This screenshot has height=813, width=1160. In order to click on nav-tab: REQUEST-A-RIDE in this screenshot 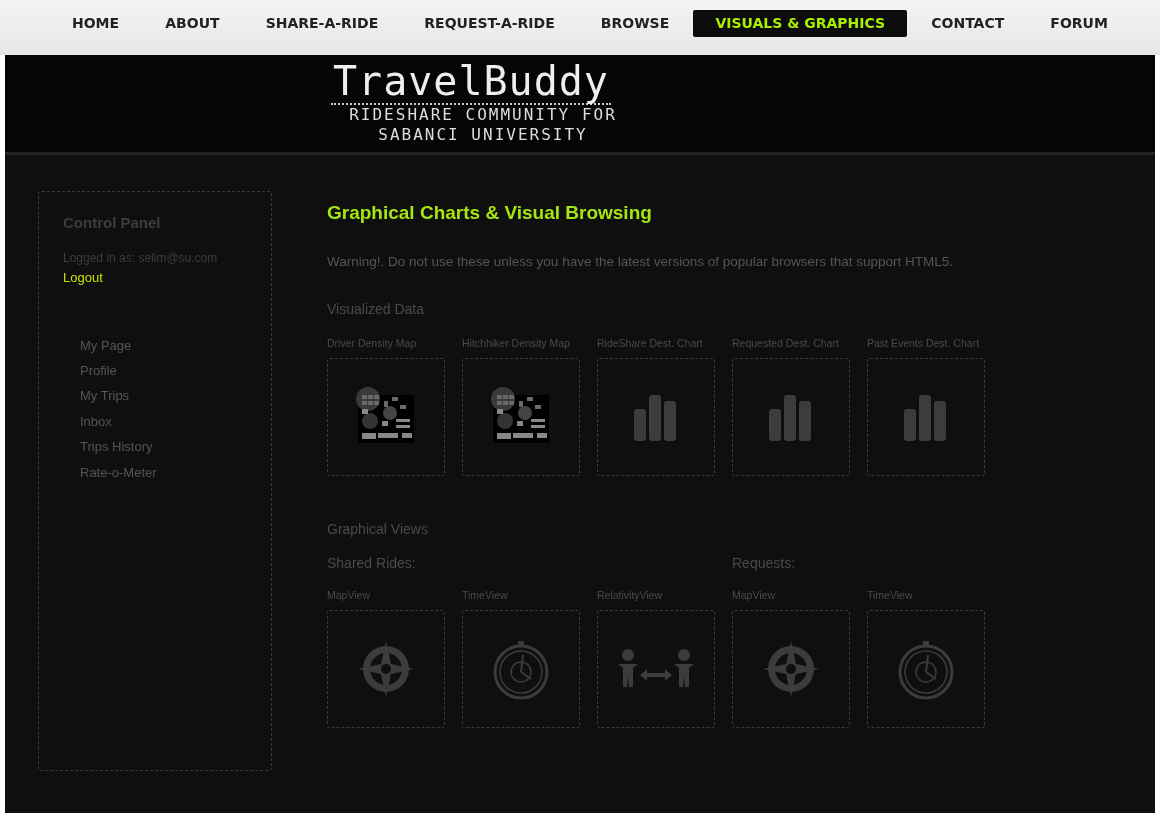, I will do `click(489, 23)`.